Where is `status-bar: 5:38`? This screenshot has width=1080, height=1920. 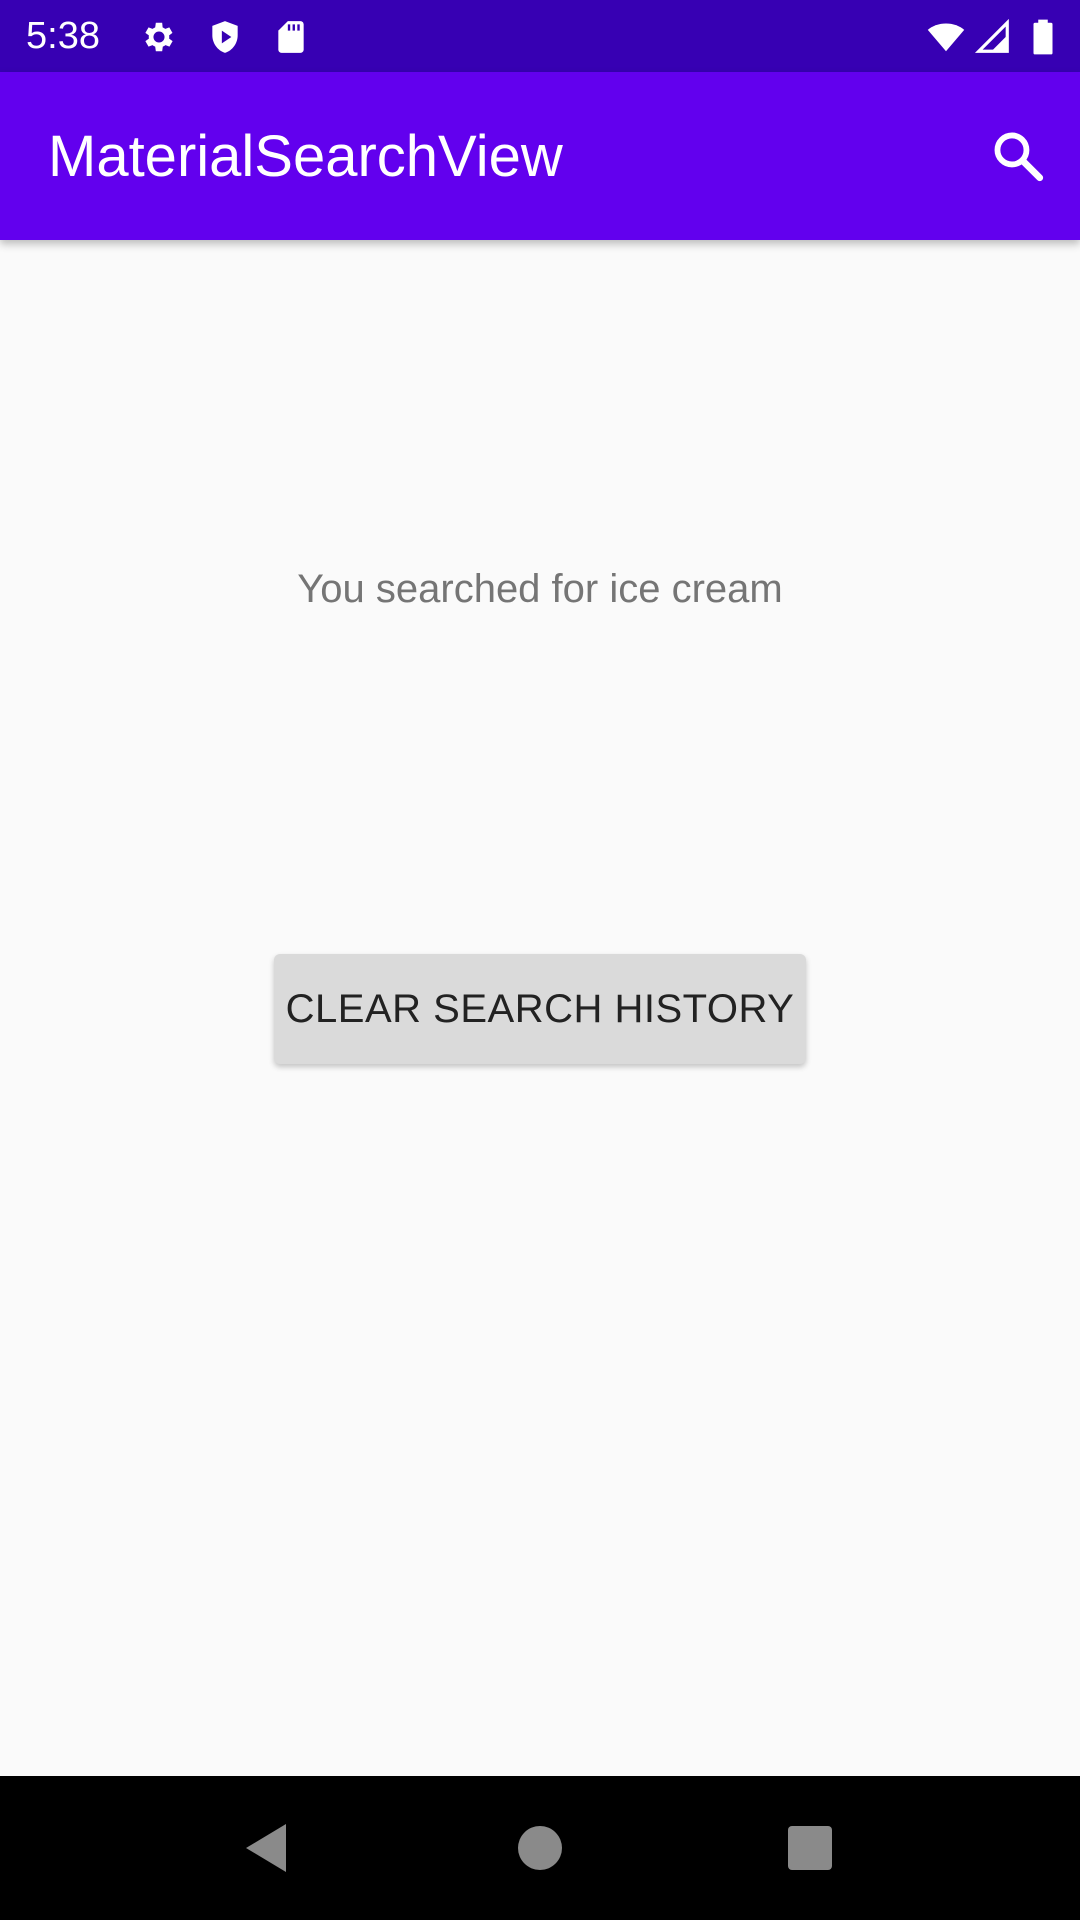
status-bar: 5:38 is located at coordinates (540, 36).